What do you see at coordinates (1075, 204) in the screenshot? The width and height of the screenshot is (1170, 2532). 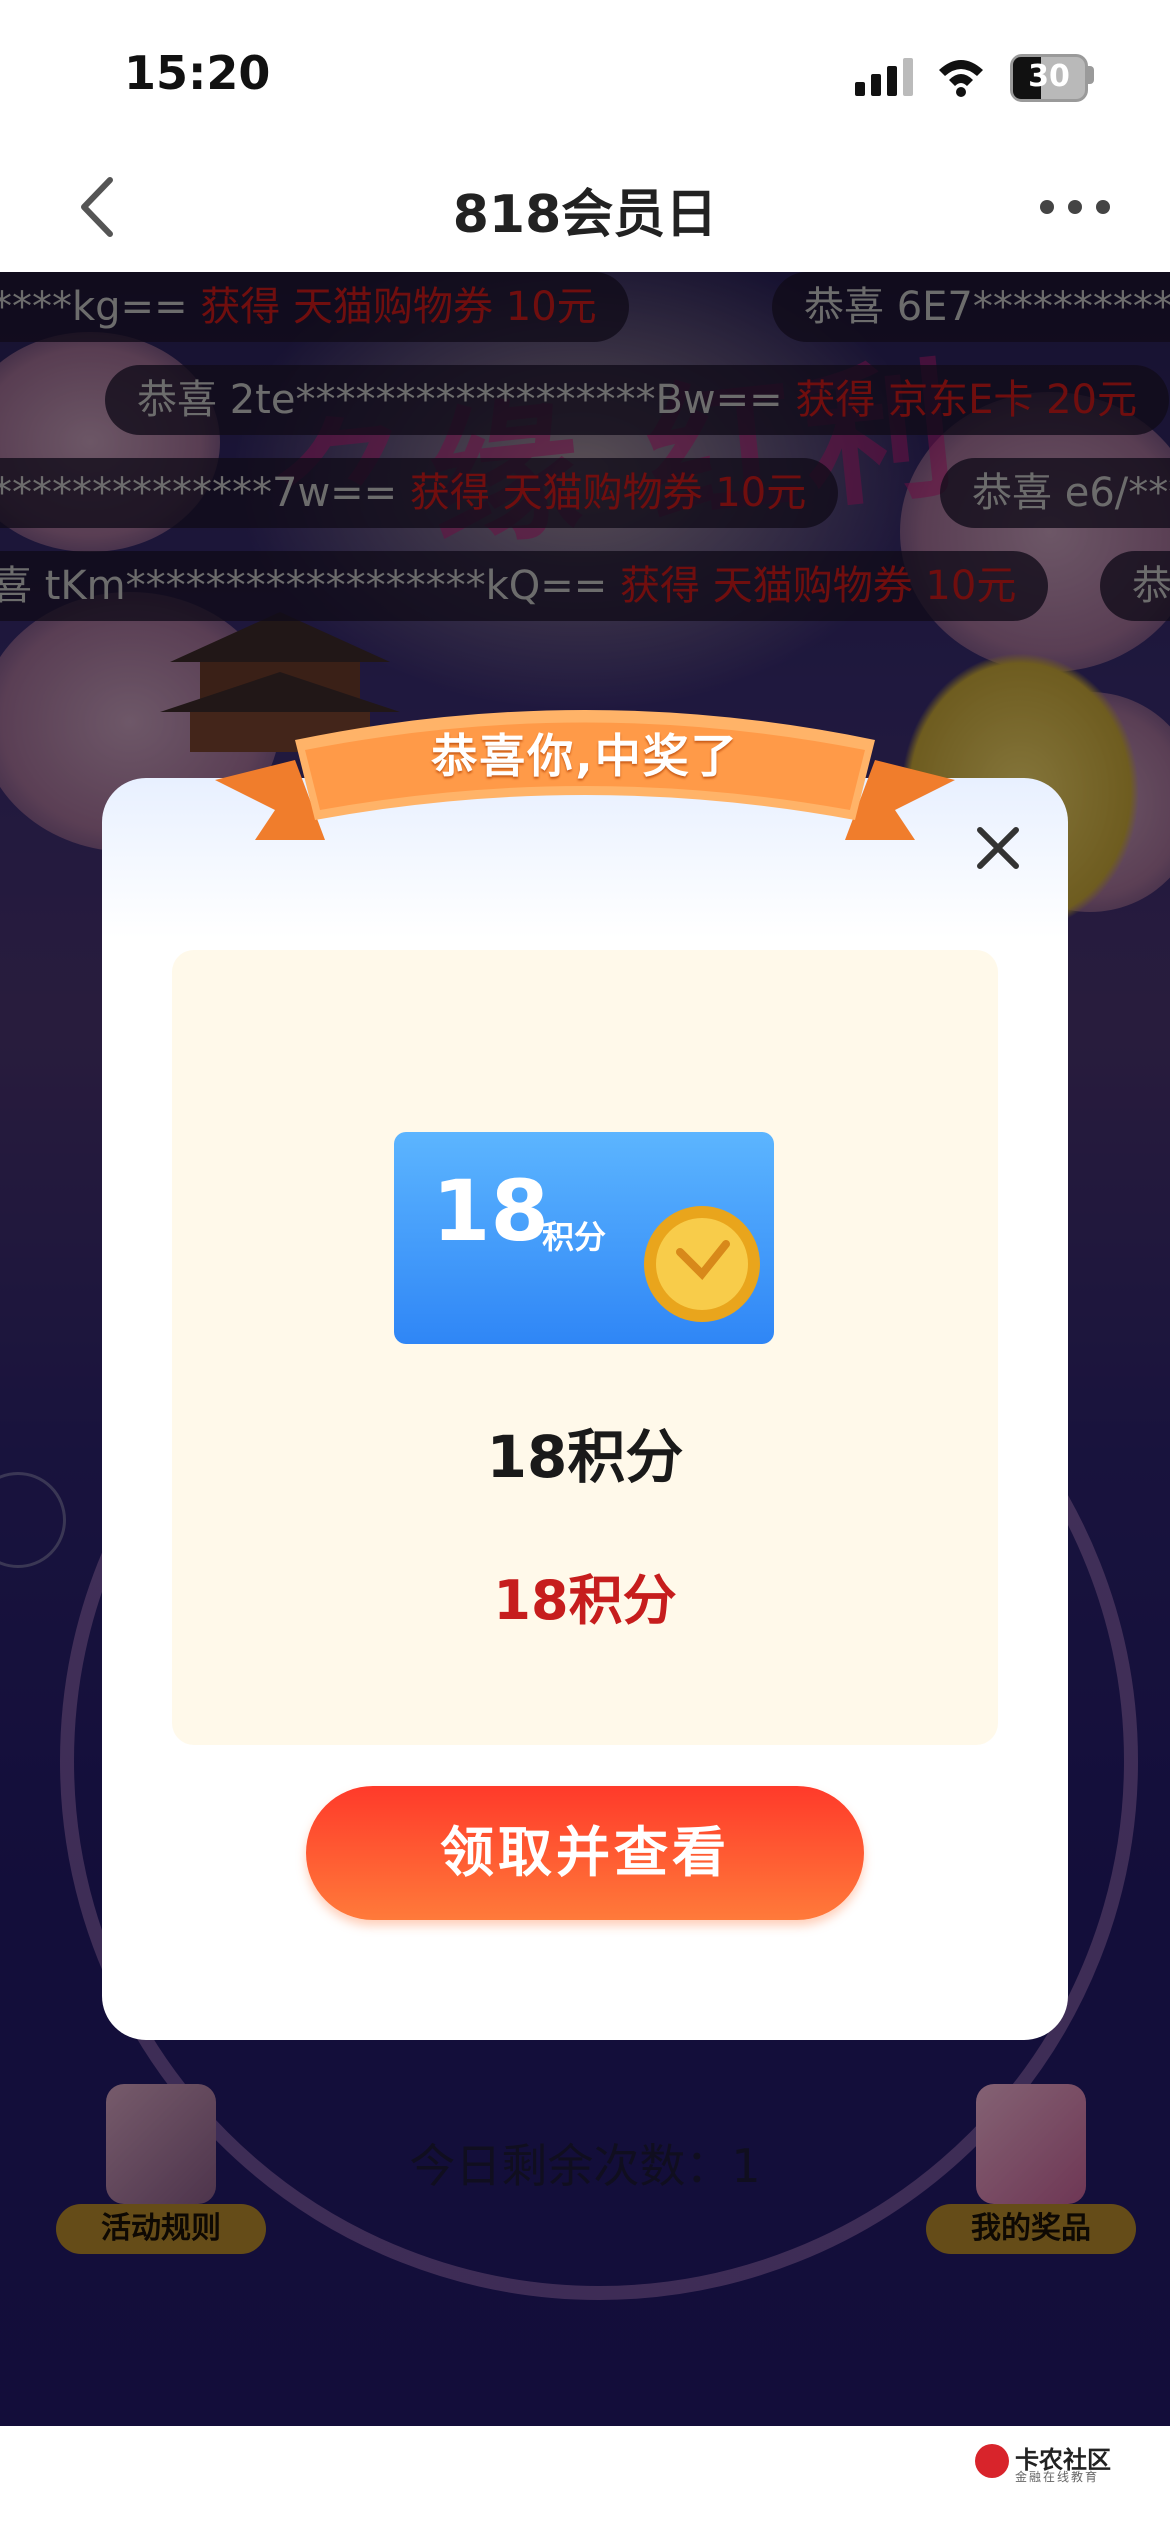 I see `more-options-icon` at bounding box center [1075, 204].